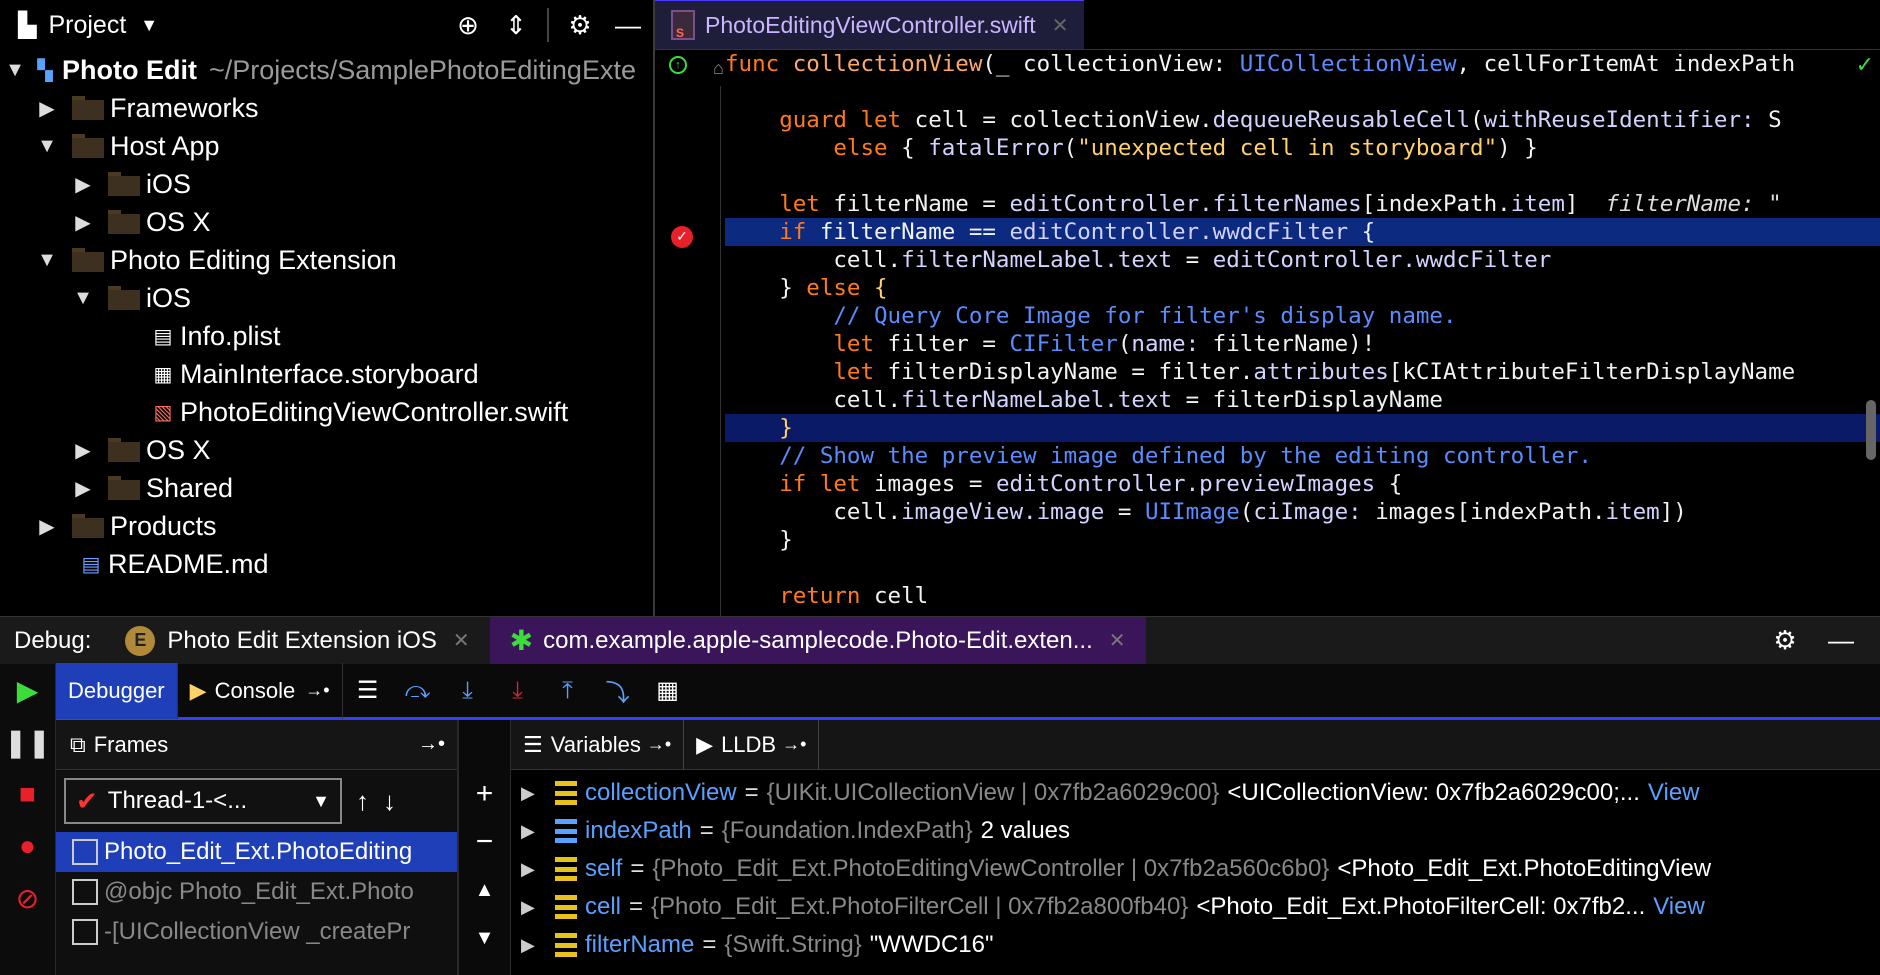 The width and height of the screenshot is (1880, 975). What do you see at coordinates (368, 691) in the screenshot?
I see `show-execution-point-icon: ☰` at bounding box center [368, 691].